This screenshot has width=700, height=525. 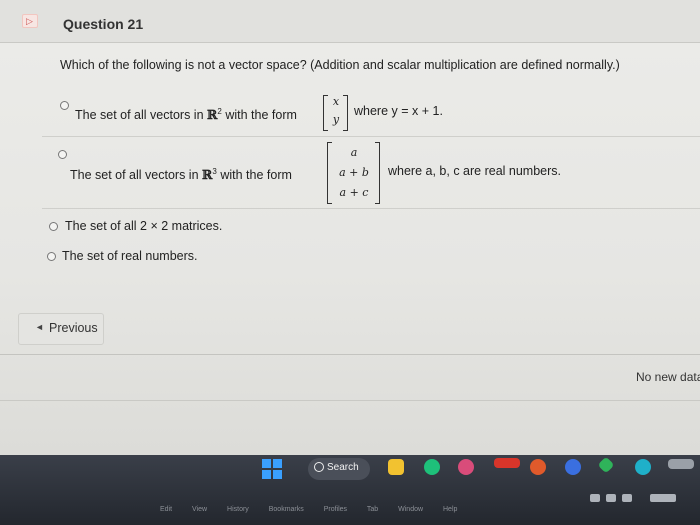 What do you see at coordinates (398, 111) in the screenshot?
I see `option-1-condition: where y = x + 1.` at bounding box center [398, 111].